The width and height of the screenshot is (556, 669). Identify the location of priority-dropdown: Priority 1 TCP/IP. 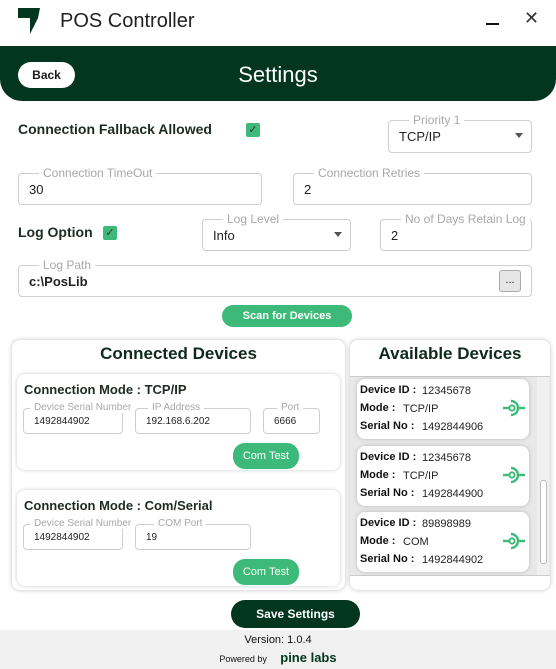
(460, 133).